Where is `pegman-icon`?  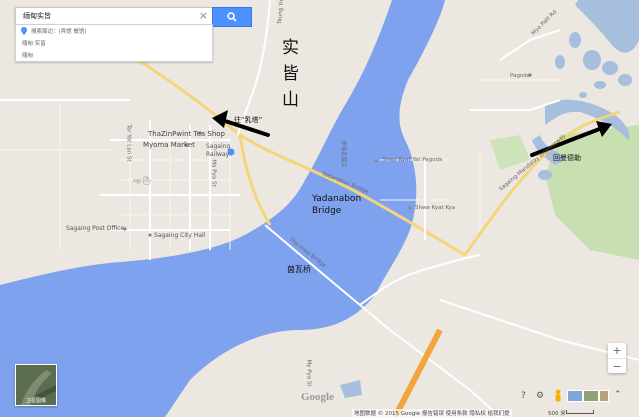 pegman-icon is located at coordinates (558, 395).